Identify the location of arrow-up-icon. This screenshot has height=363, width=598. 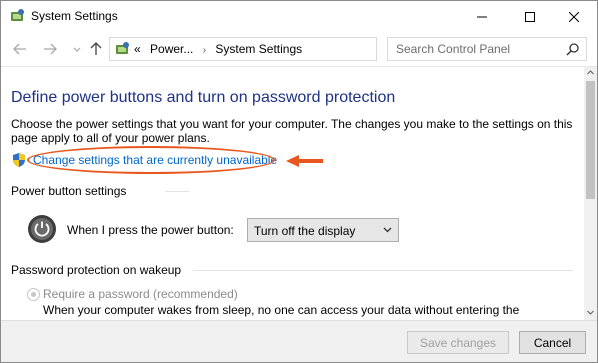
(96, 48).